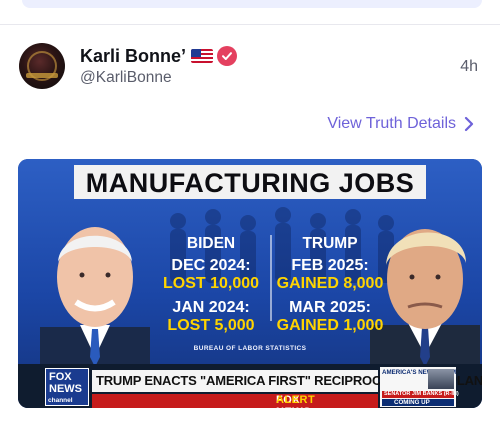  I want to click on verified-badge-icon, so click(227, 56).